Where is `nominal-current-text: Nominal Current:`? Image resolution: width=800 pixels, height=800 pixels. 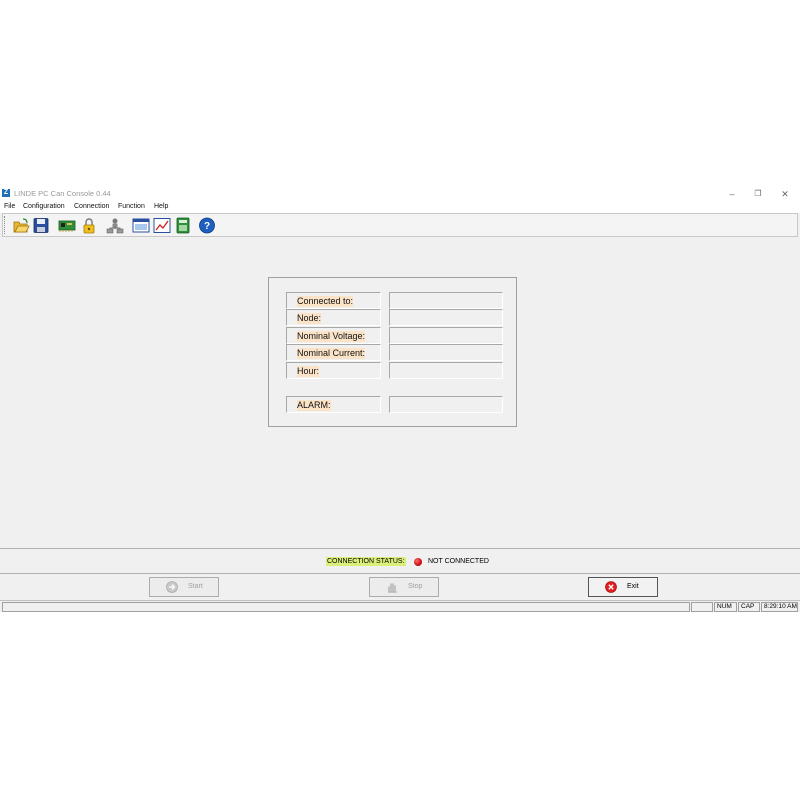
nominal-current-text: Nominal Current: is located at coordinates (331, 353).